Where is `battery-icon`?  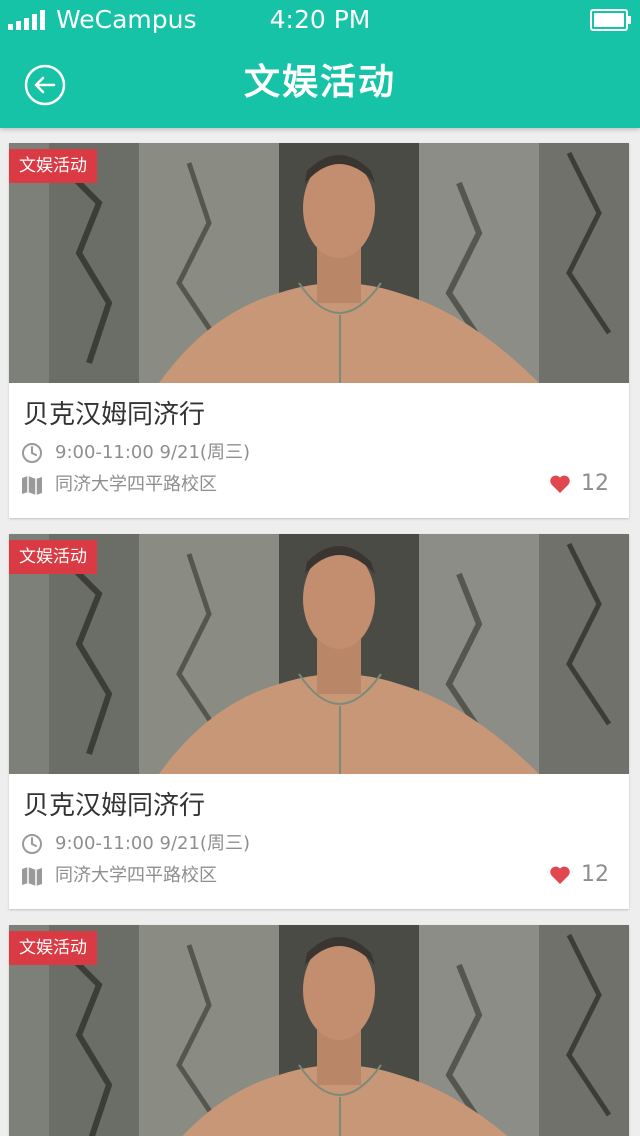
battery-icon is located at coordinates (611, 20).